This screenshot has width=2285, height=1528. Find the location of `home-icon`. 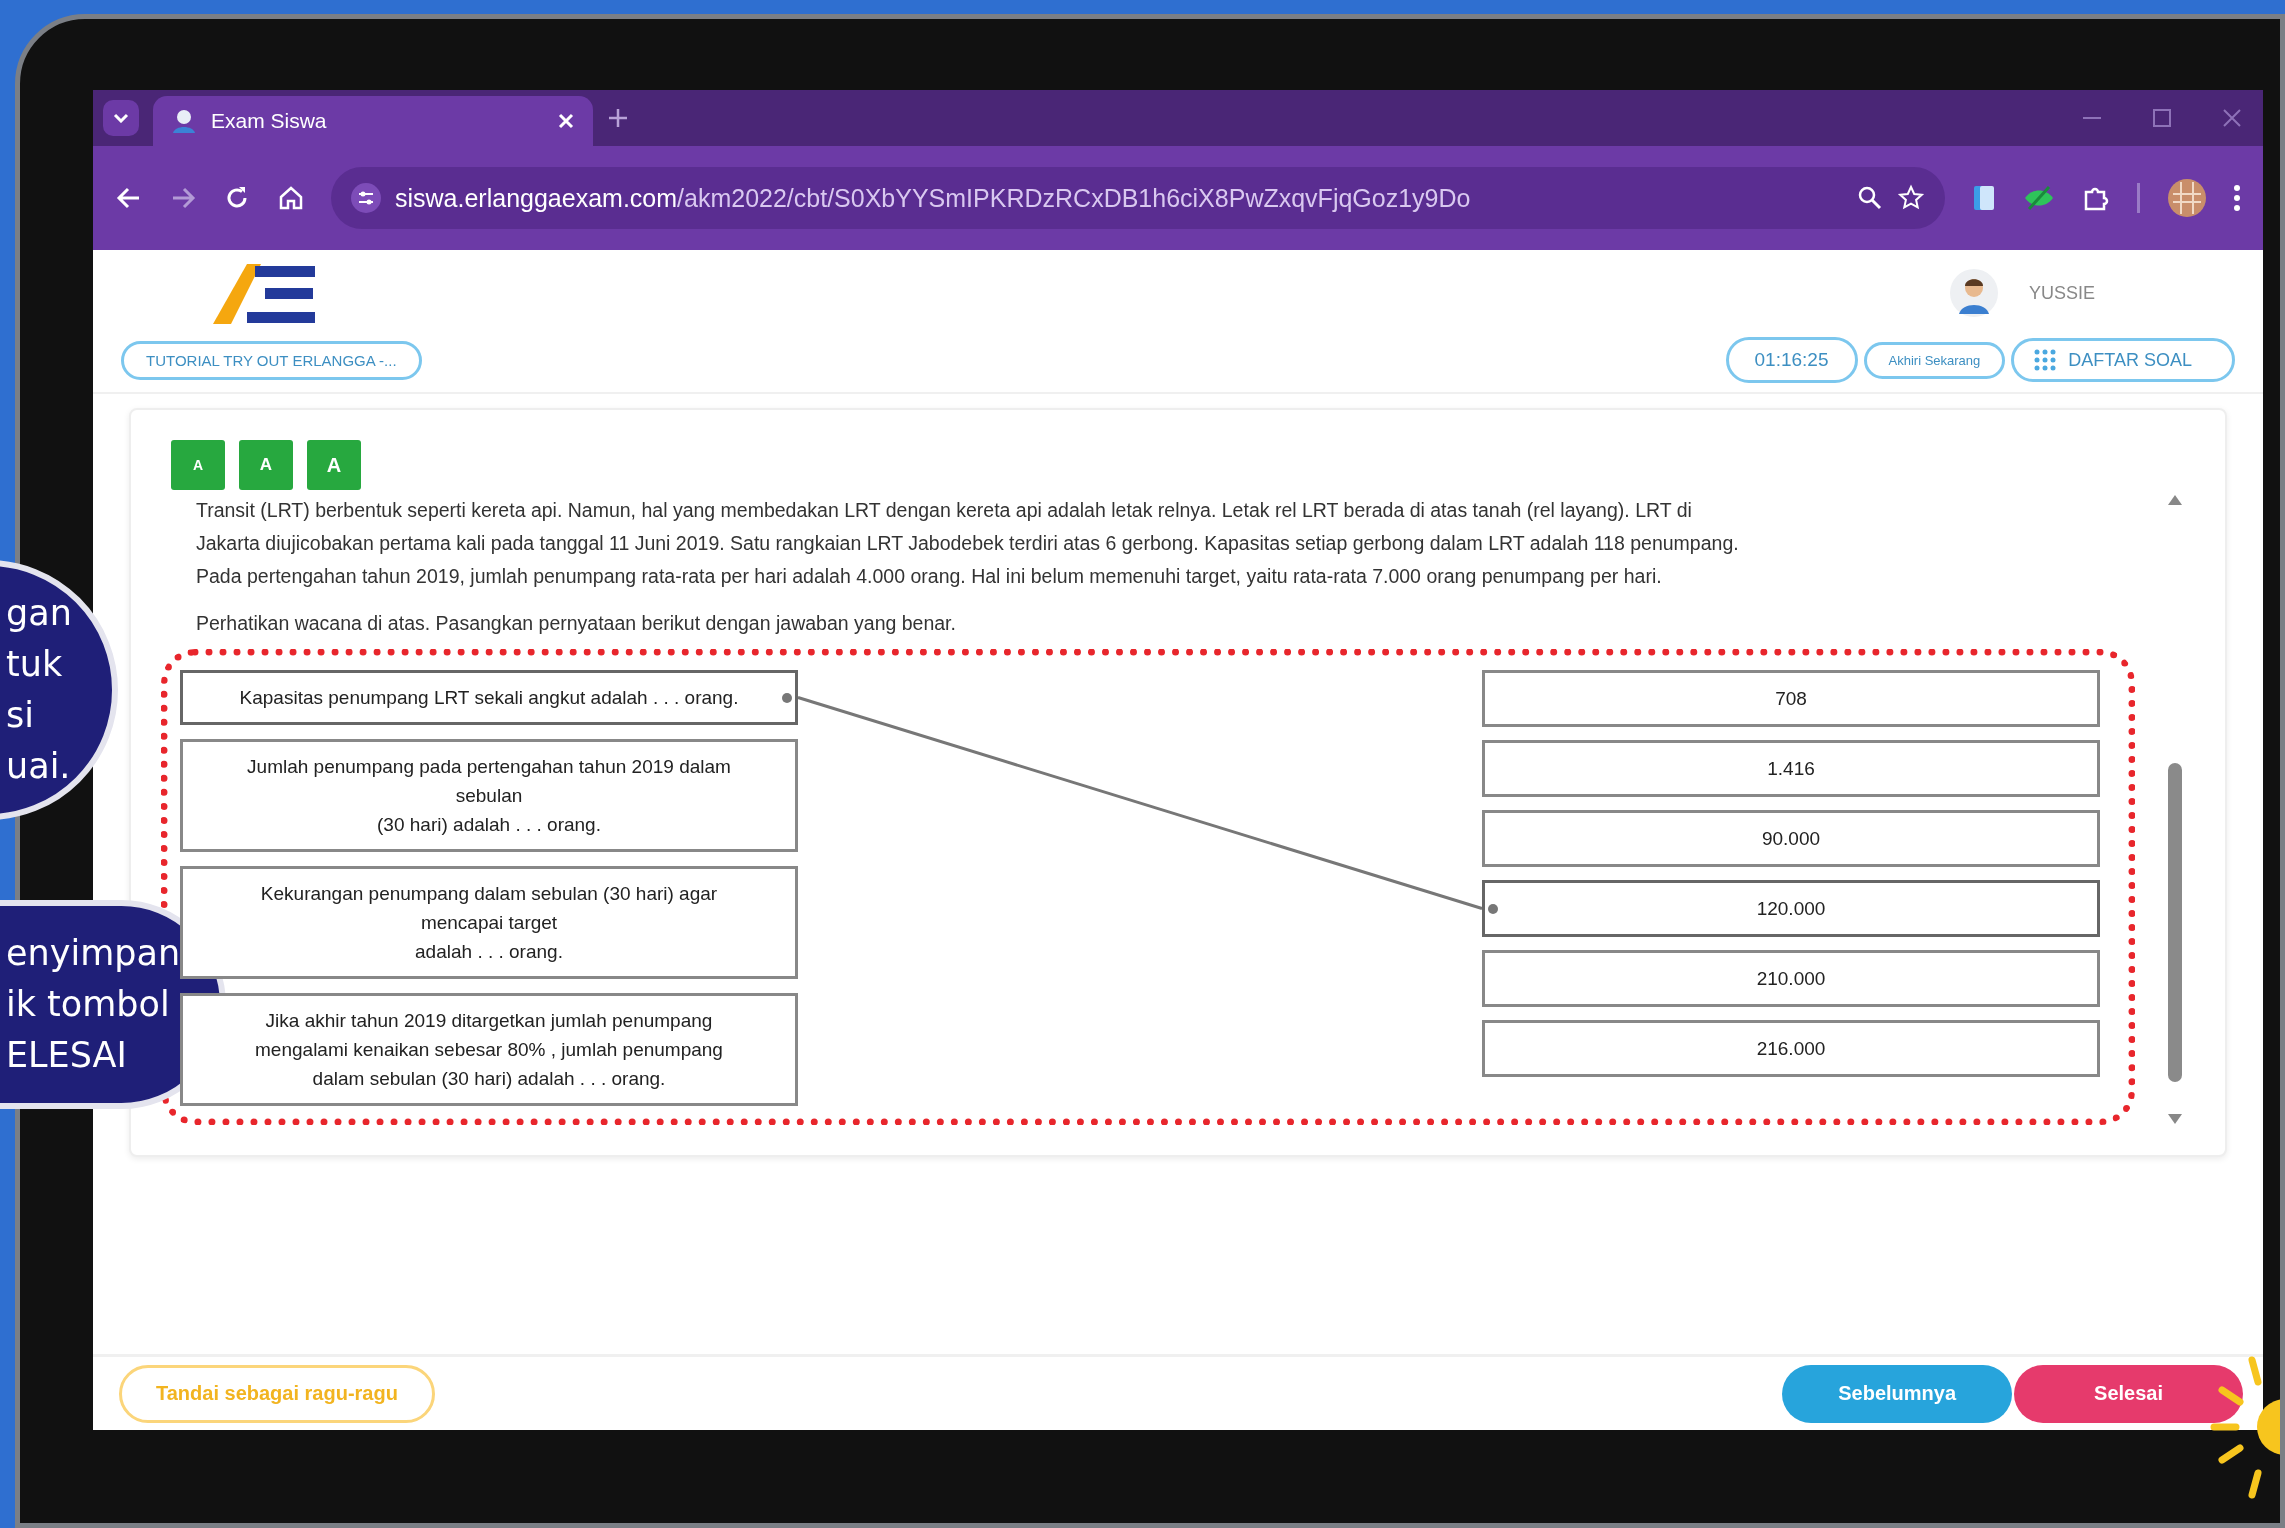

home-icon is located at coordinates (291, 198).